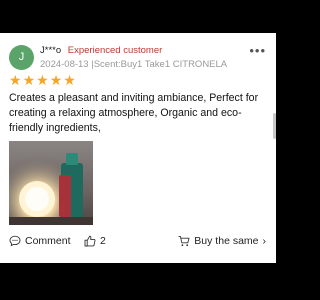 This screenshot has height=300, width=320. I want to click on review-meta: 2024-08-13 |Scent:Buy1 Take1 CITRONELA, so click(133, 64).